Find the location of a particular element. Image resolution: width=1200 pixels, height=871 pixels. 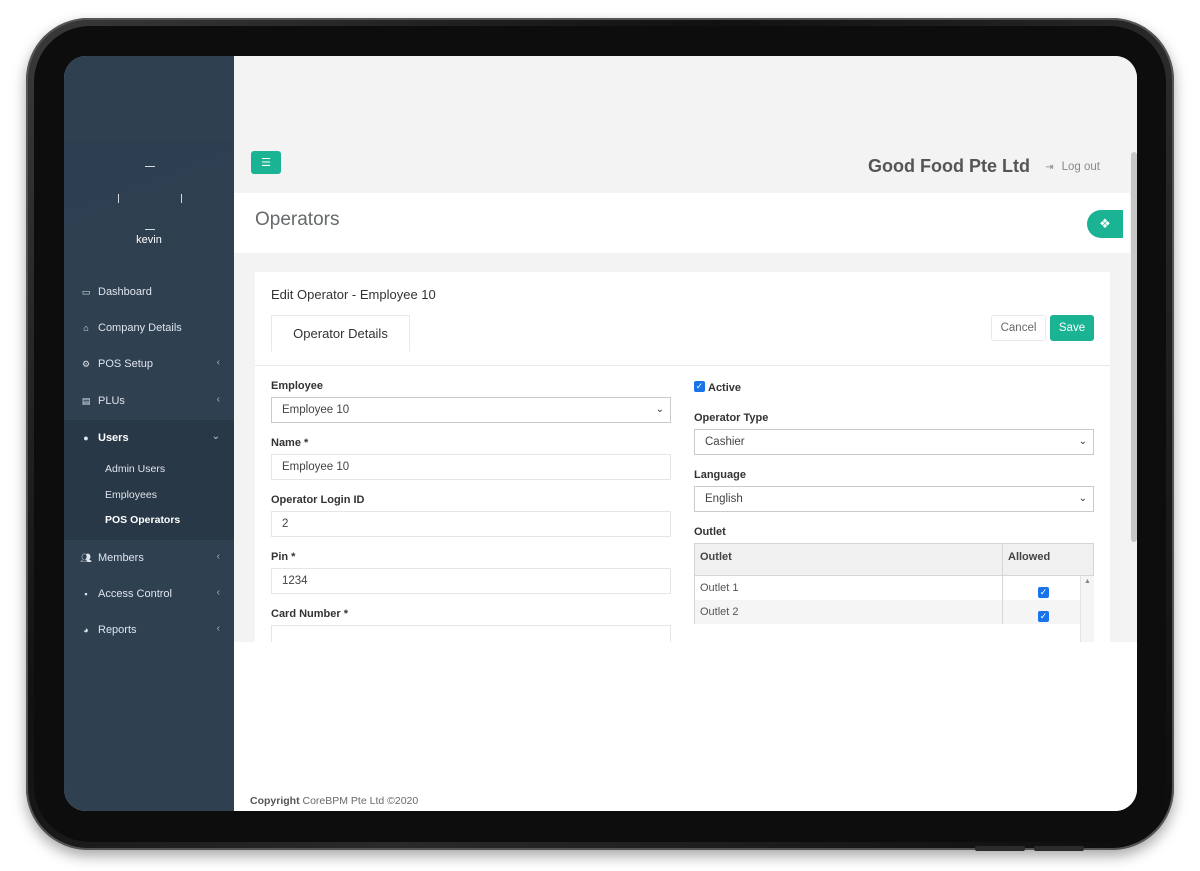

cancel-button: Cancel is located at coordinates (1018, 328).